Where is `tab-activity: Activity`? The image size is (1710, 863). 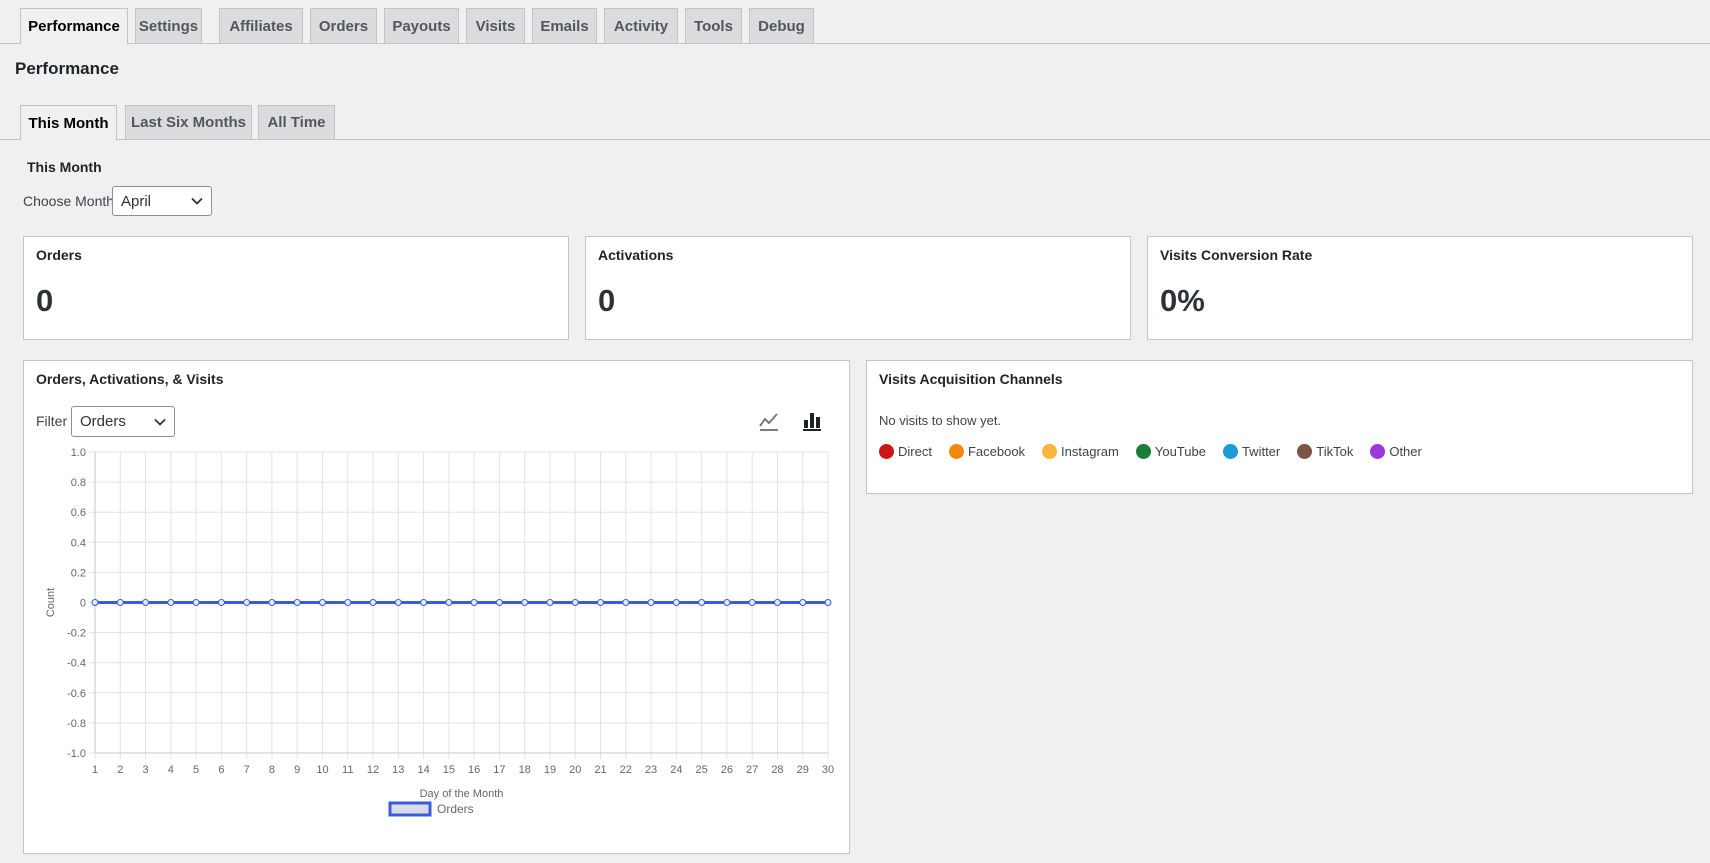 tab-activity: Activity is located at coordinates (641, 26).